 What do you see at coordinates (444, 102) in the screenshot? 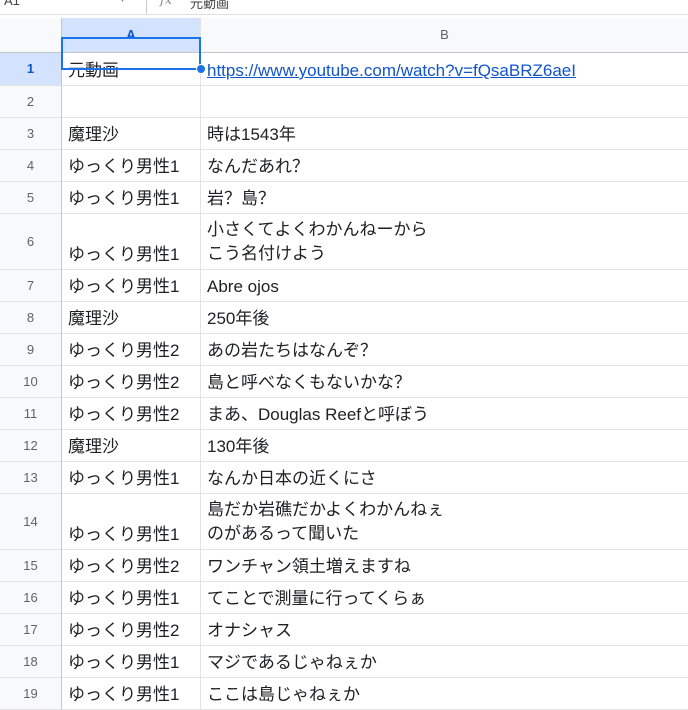
I see `cell-b` at bounding box center [444, 102].